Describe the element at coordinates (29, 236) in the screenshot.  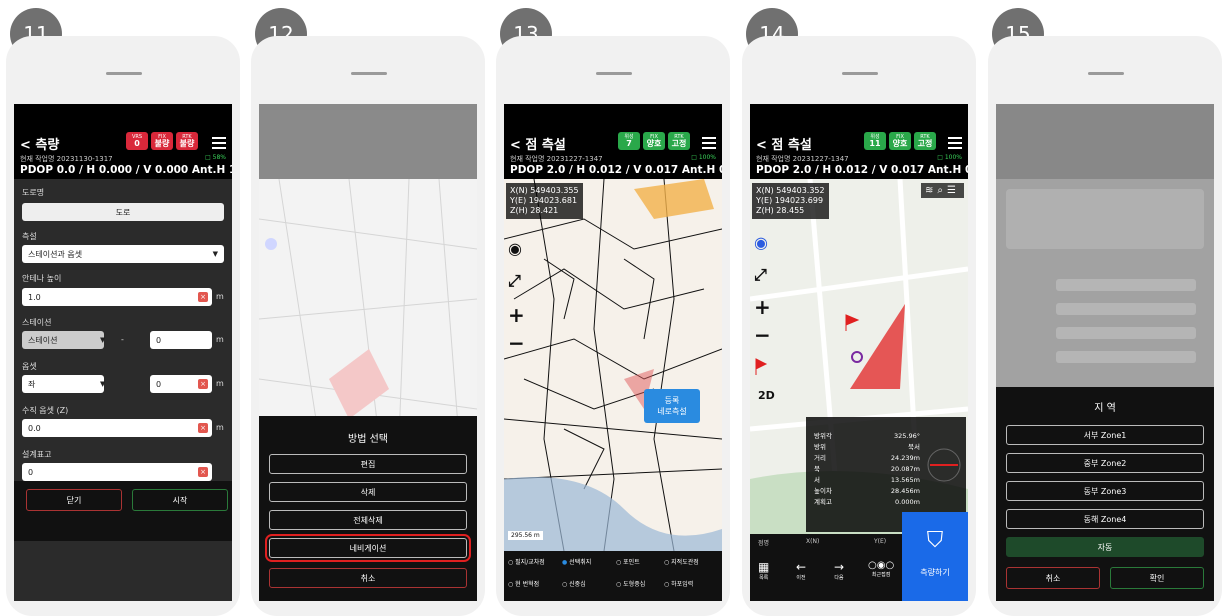
I see `survey-label: 측설` at that location.